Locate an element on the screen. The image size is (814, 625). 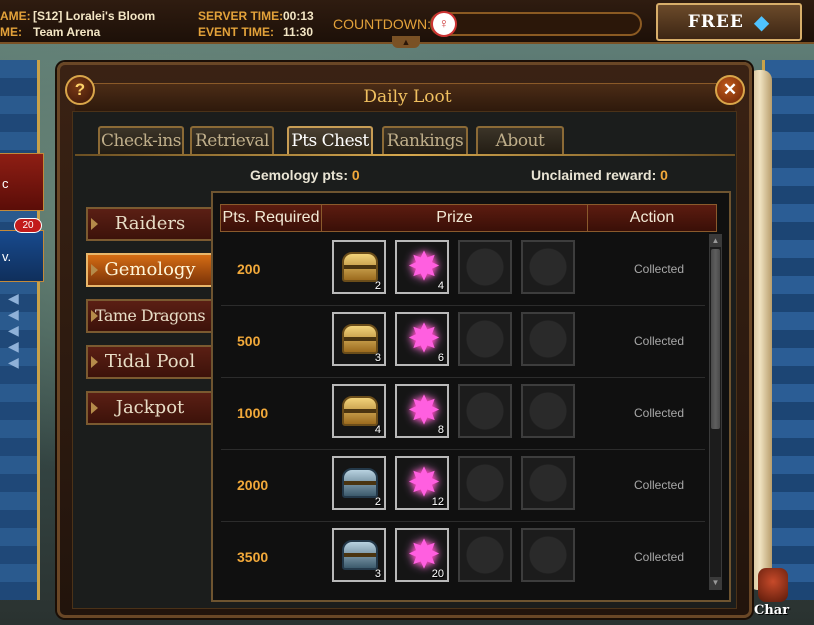
pts-required-cell: 200 is located at coordinates (249, 269).